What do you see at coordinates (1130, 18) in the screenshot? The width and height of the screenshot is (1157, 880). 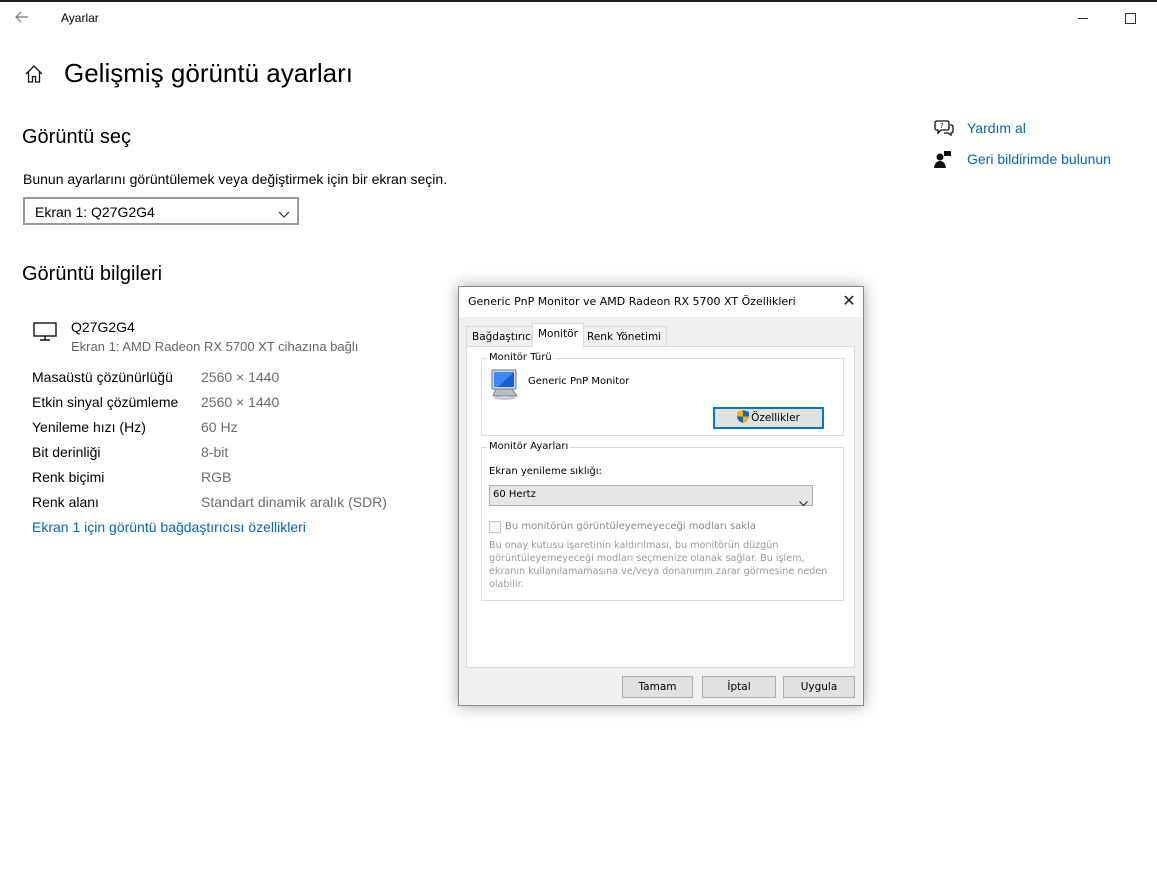 I see `maximize-icon` at bounding box center [1130, 18].